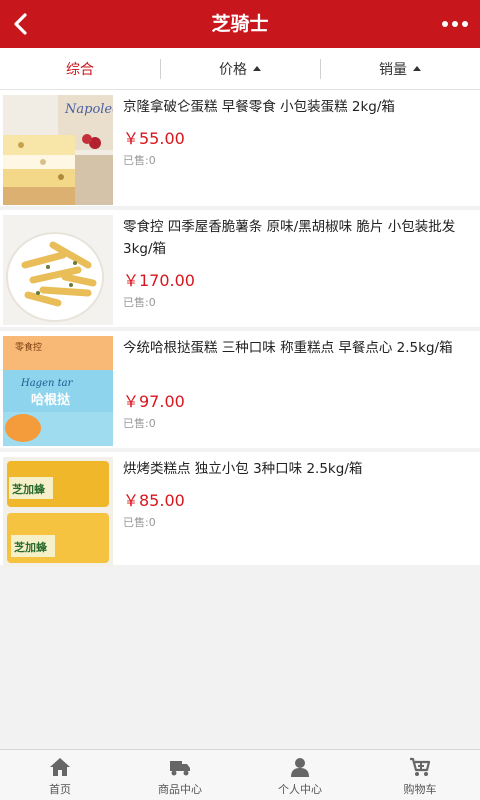 Image resolution: width=480 pixels, height=800 pixels. I want to click on tab-products: 商品中心, so click(180, 775).